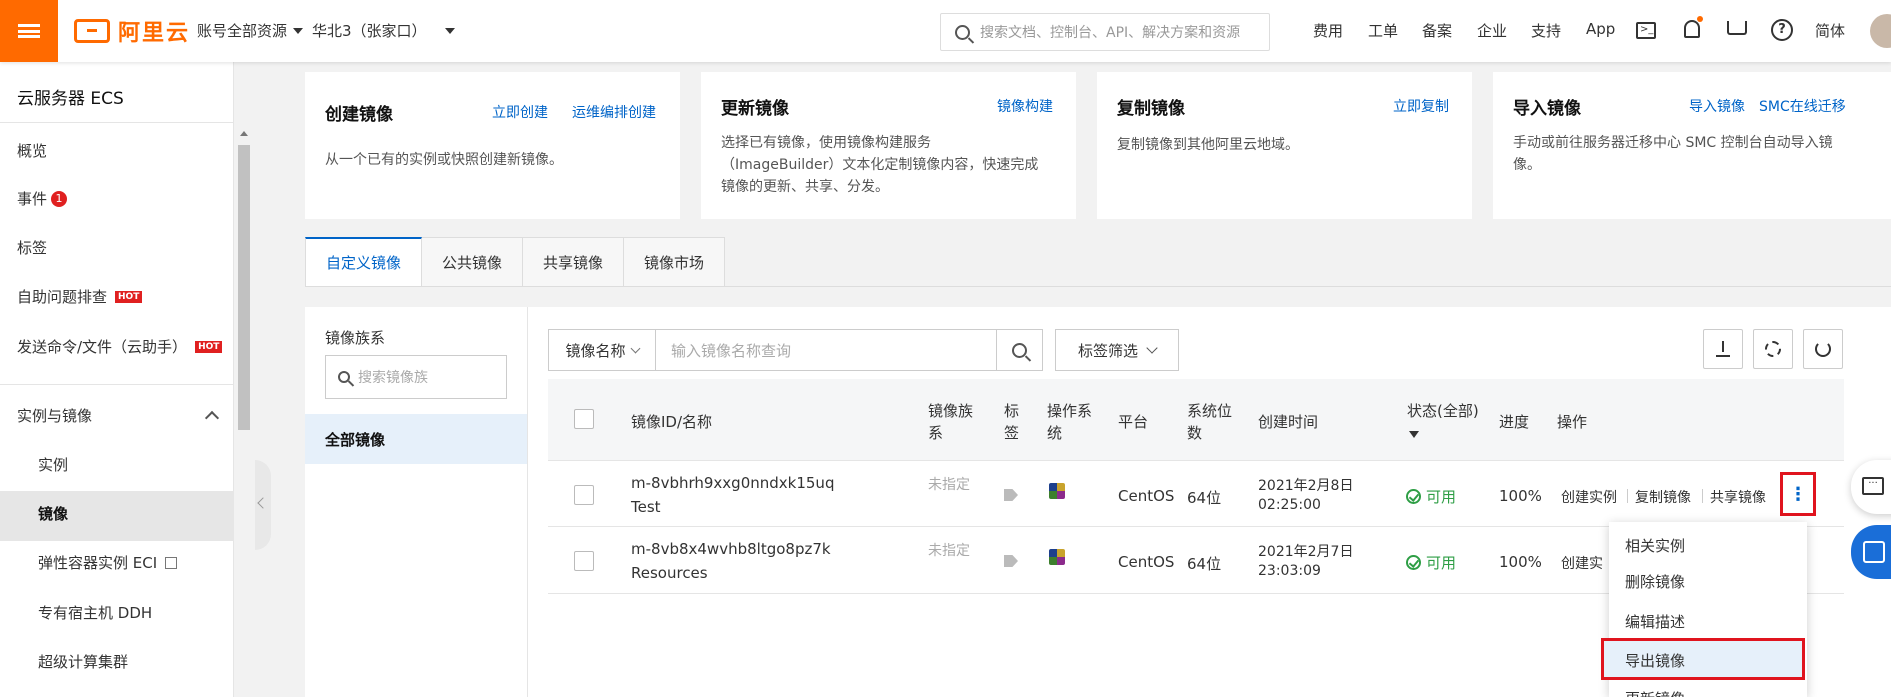 The width and height of the screenshot is (1891, 697). What do you see at coordinates (1738, 497) in the screenshot?
I see `share-image-link: 共享镜像` at bounding box center [1738, 497].